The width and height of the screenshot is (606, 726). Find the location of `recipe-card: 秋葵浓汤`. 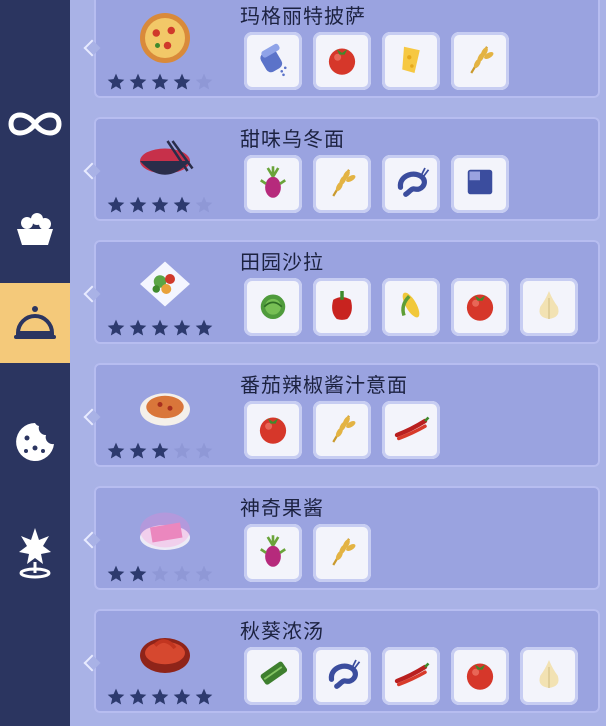

recipe-card: 秋葵浓汤 is located at coordinates (347, 661).